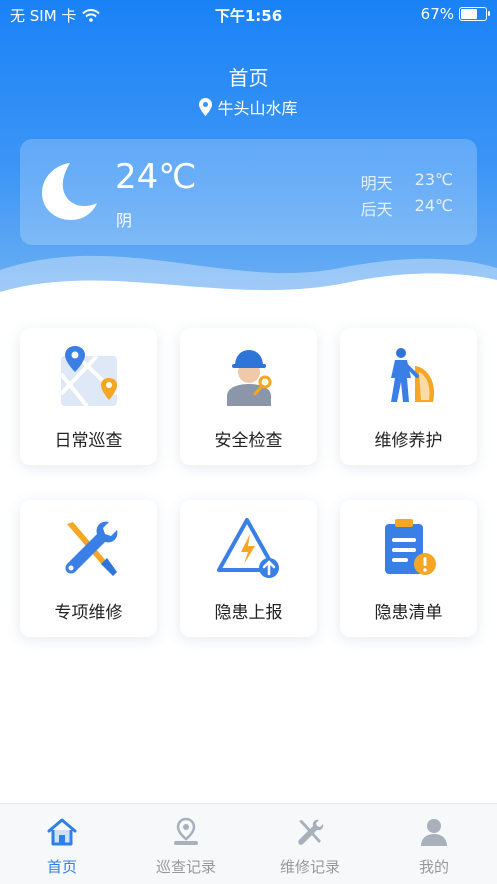  What do you see at coordinates (88, 613) in the screenshot?
I see `menu-label: 专项维修` at bounding box center [88, 613].